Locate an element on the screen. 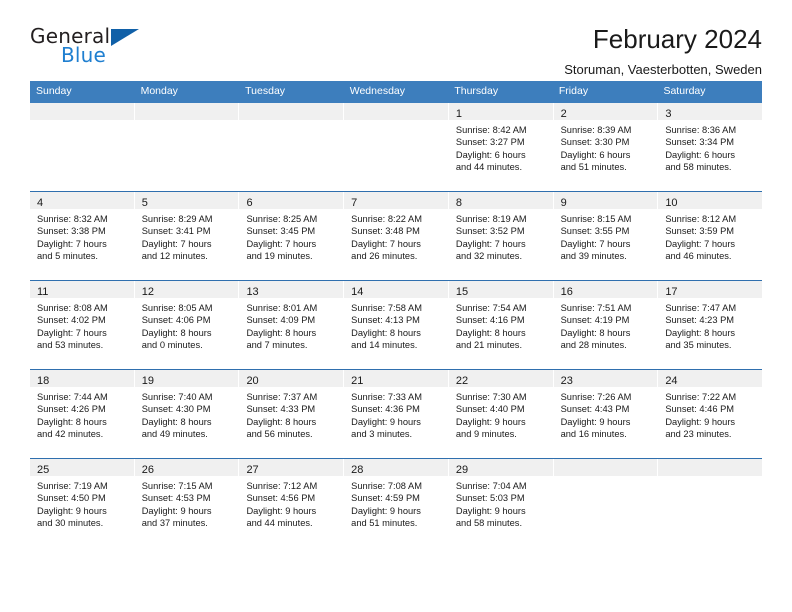 Image resolution: width=792 pixels, height=612 pixels. day-number-bar: 21 is located at coordinates (396, 378).